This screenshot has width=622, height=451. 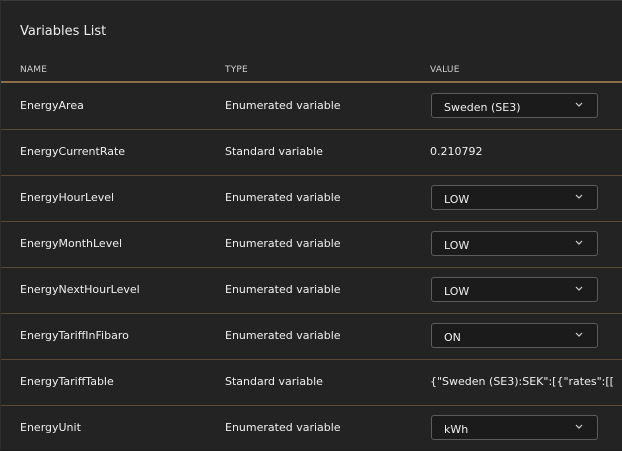 I want to click on variable-name: EnergyTariffTable, so click(x=67, y=381).